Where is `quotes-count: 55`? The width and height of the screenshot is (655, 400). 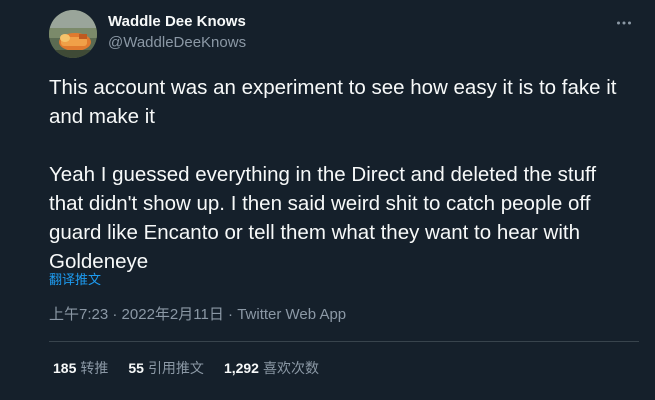
quotes-count: 55 is located at coordinates (136, 368).